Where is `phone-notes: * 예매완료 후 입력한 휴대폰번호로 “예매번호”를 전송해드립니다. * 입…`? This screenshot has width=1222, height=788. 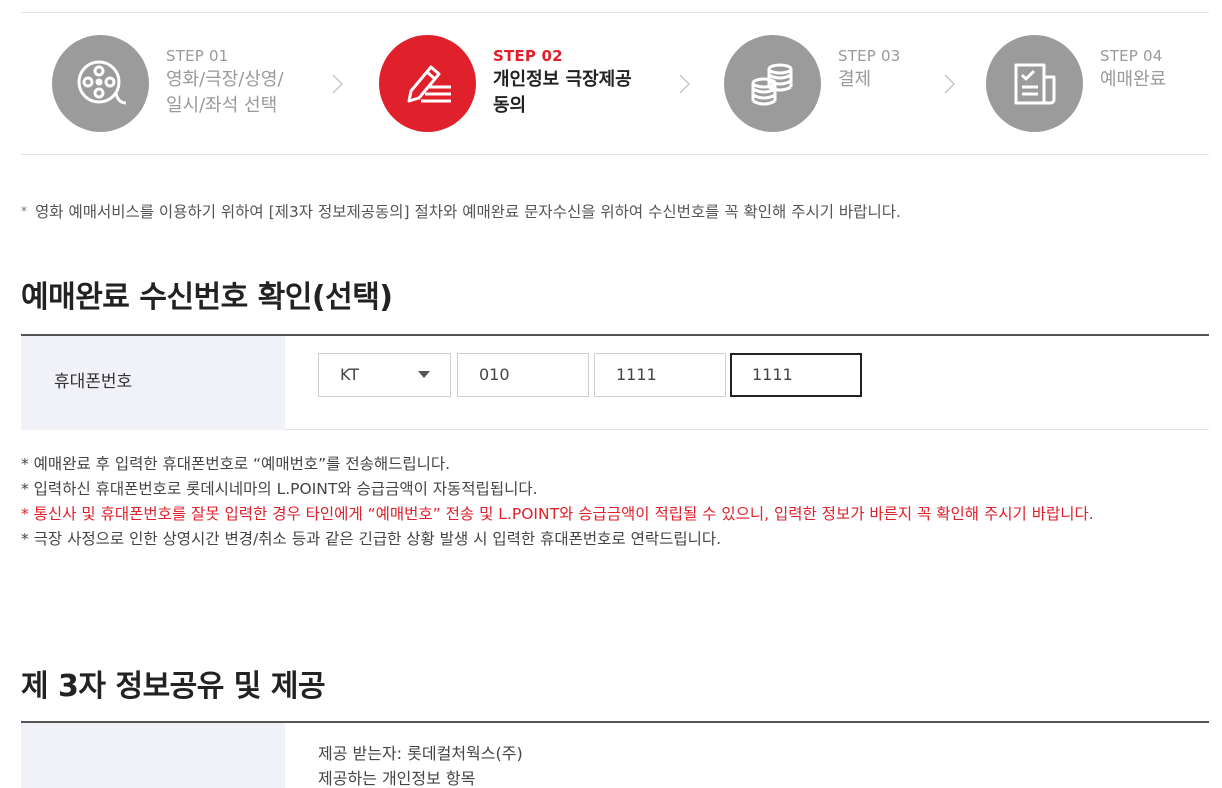
phone-notes: * 예매완료 후 입력한 휴대폰번호로 “예매번호”를 전송해드립니다. * 입… is located at coordinates (615, 502).